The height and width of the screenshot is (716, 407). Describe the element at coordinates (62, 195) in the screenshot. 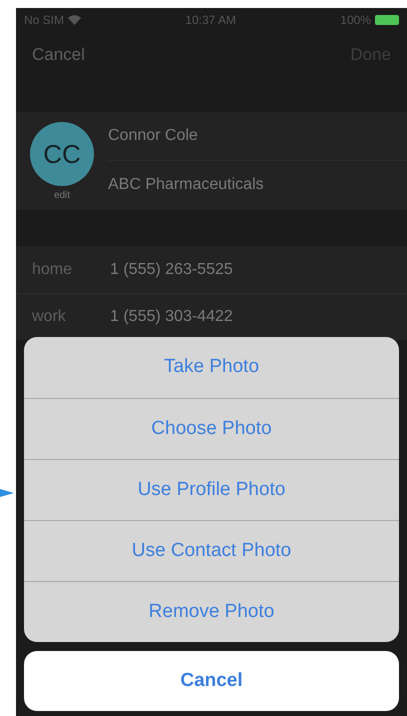

I see `edit-label: edit` at that location.